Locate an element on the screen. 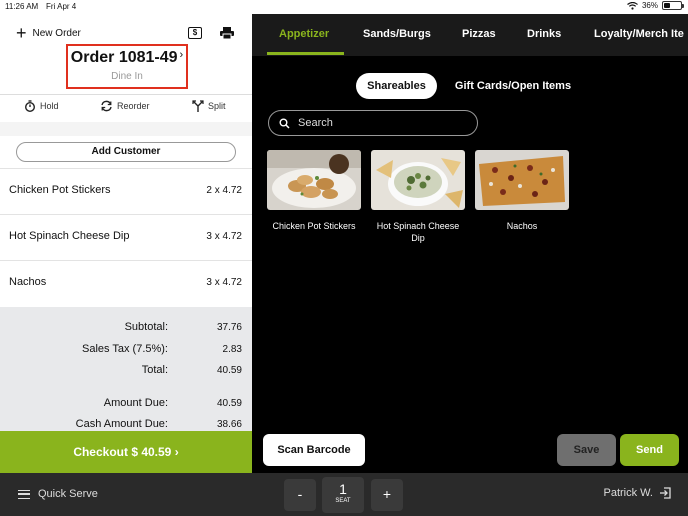  add-customer-button: Add Customer is located at coordinates (126, 152).